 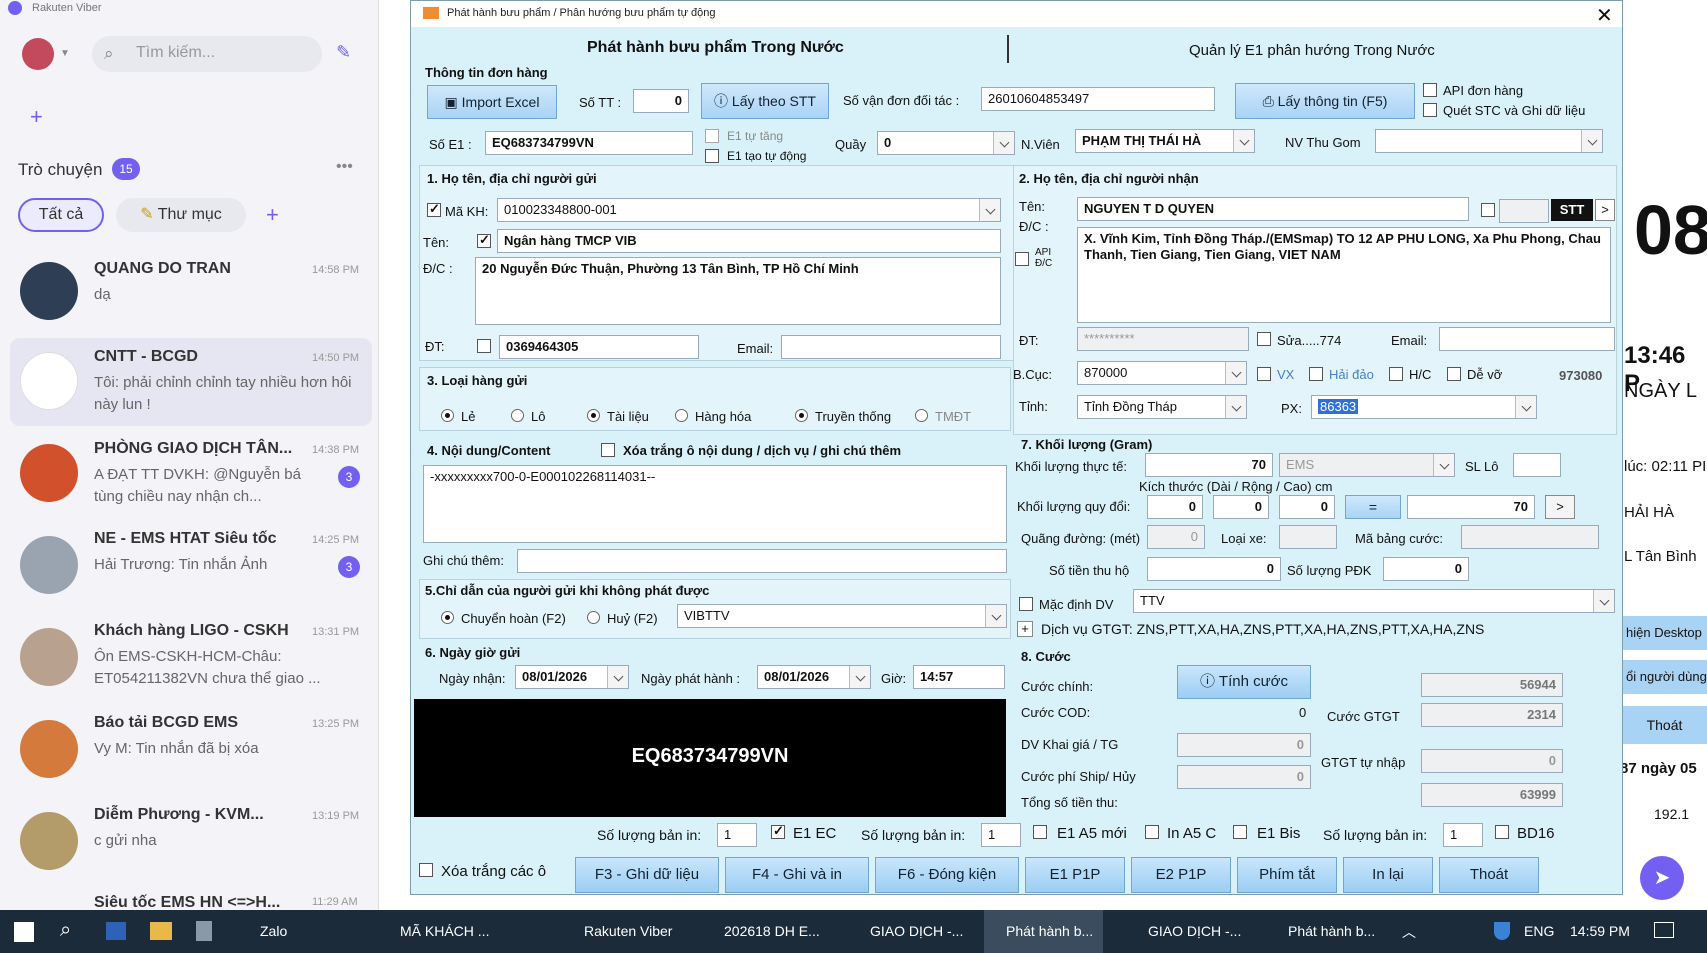 I want to click on e1a5-checkbox, so click(x=1040, y=832).